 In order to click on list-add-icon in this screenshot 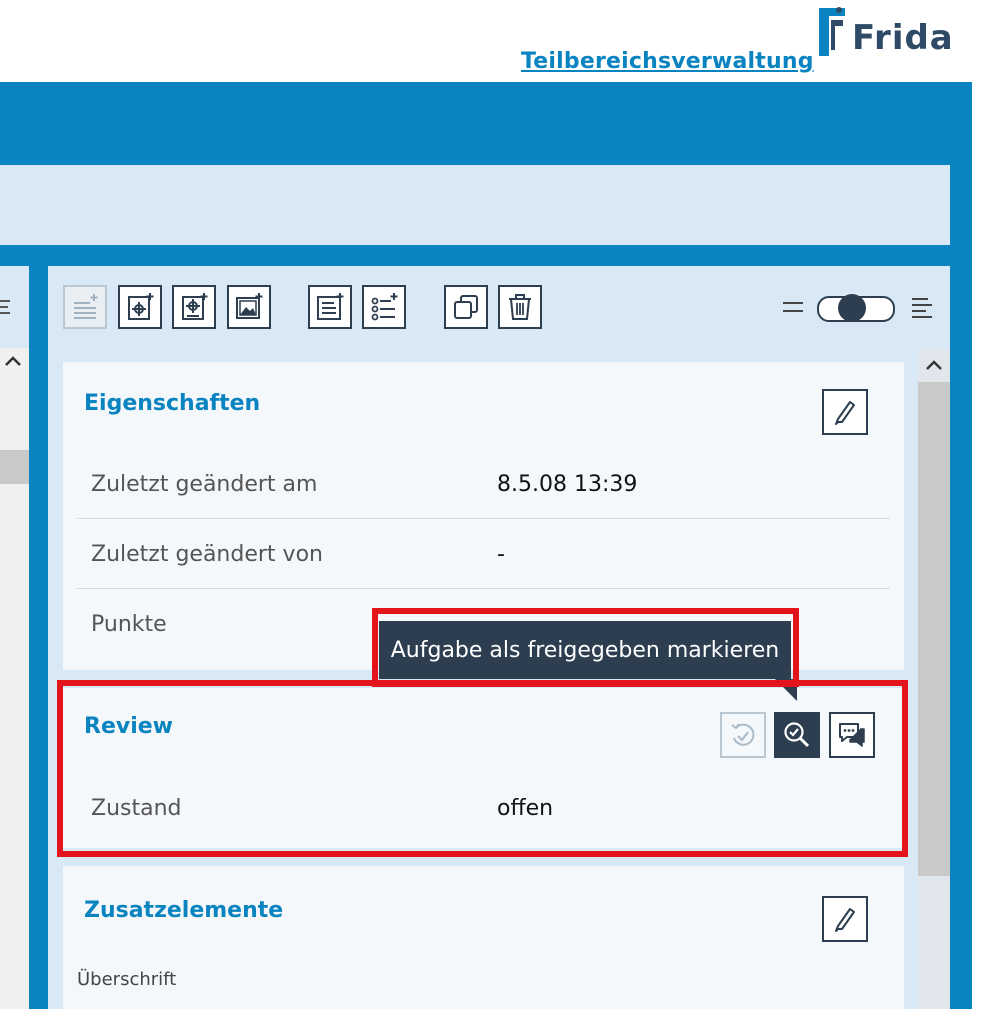, I will do `click(384, 307)`.